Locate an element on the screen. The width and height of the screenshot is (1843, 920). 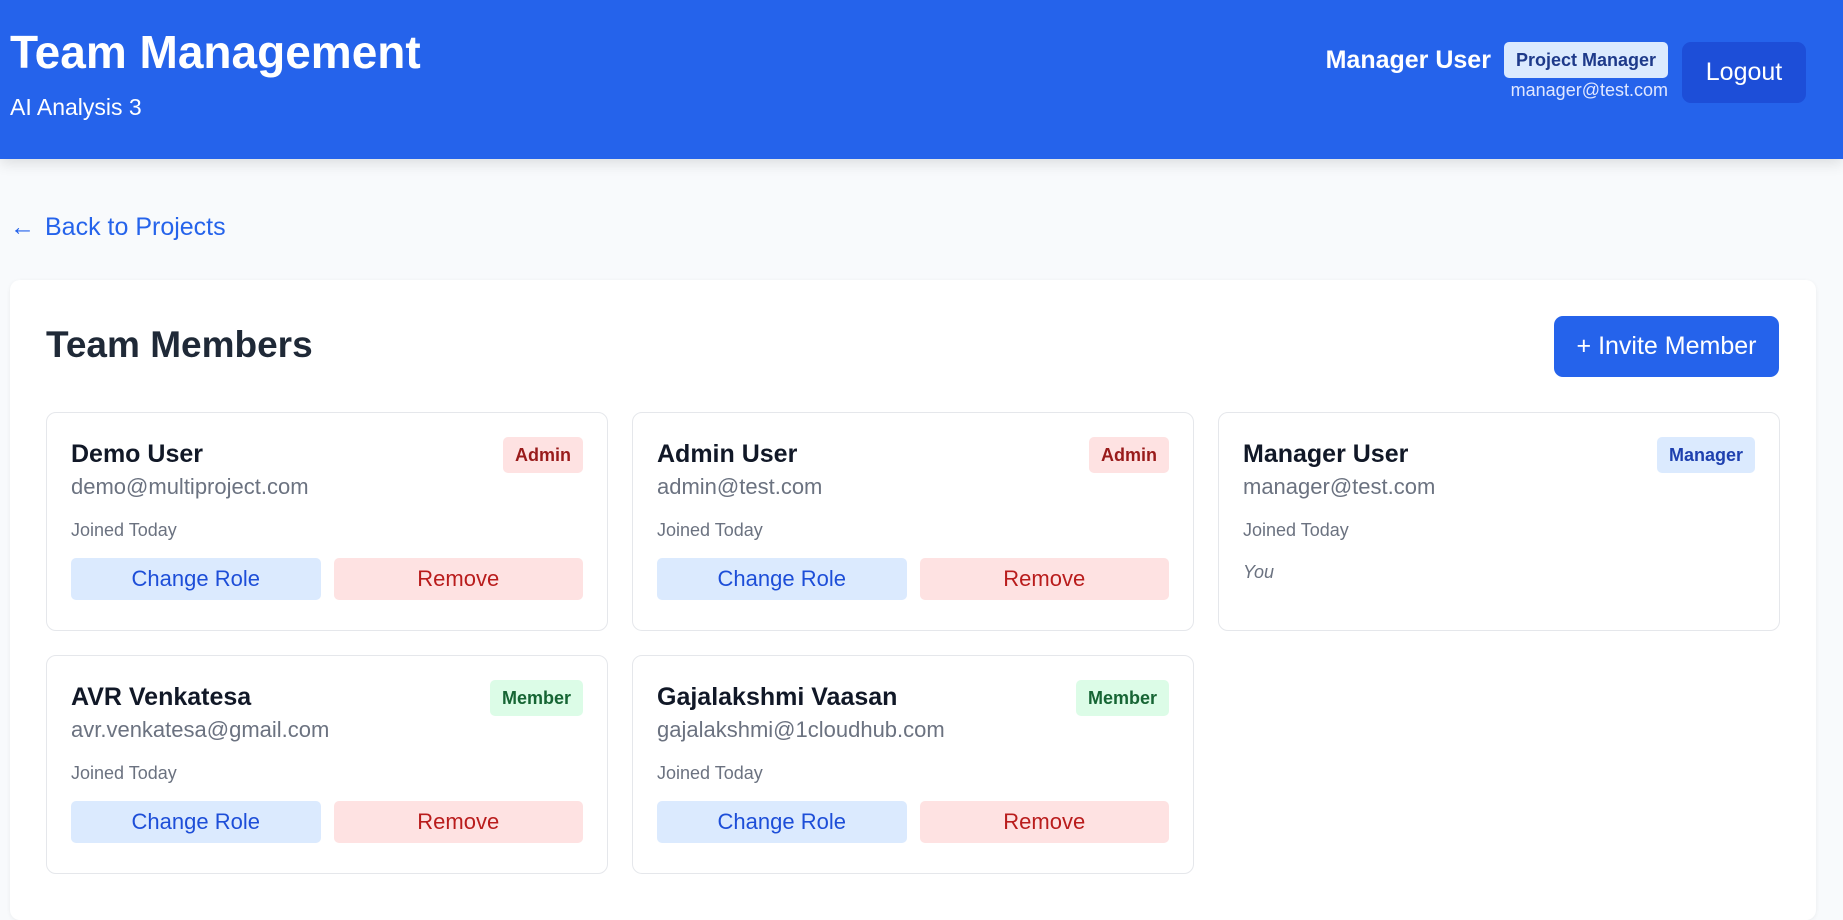
current-user-email: manager@test.com is located at coordinates (1589, 90).